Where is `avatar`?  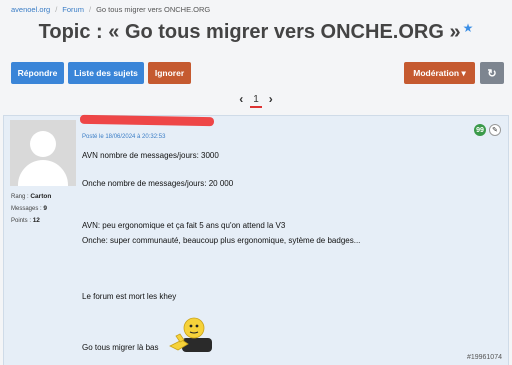 avatar is located at coordinates (43, 153).